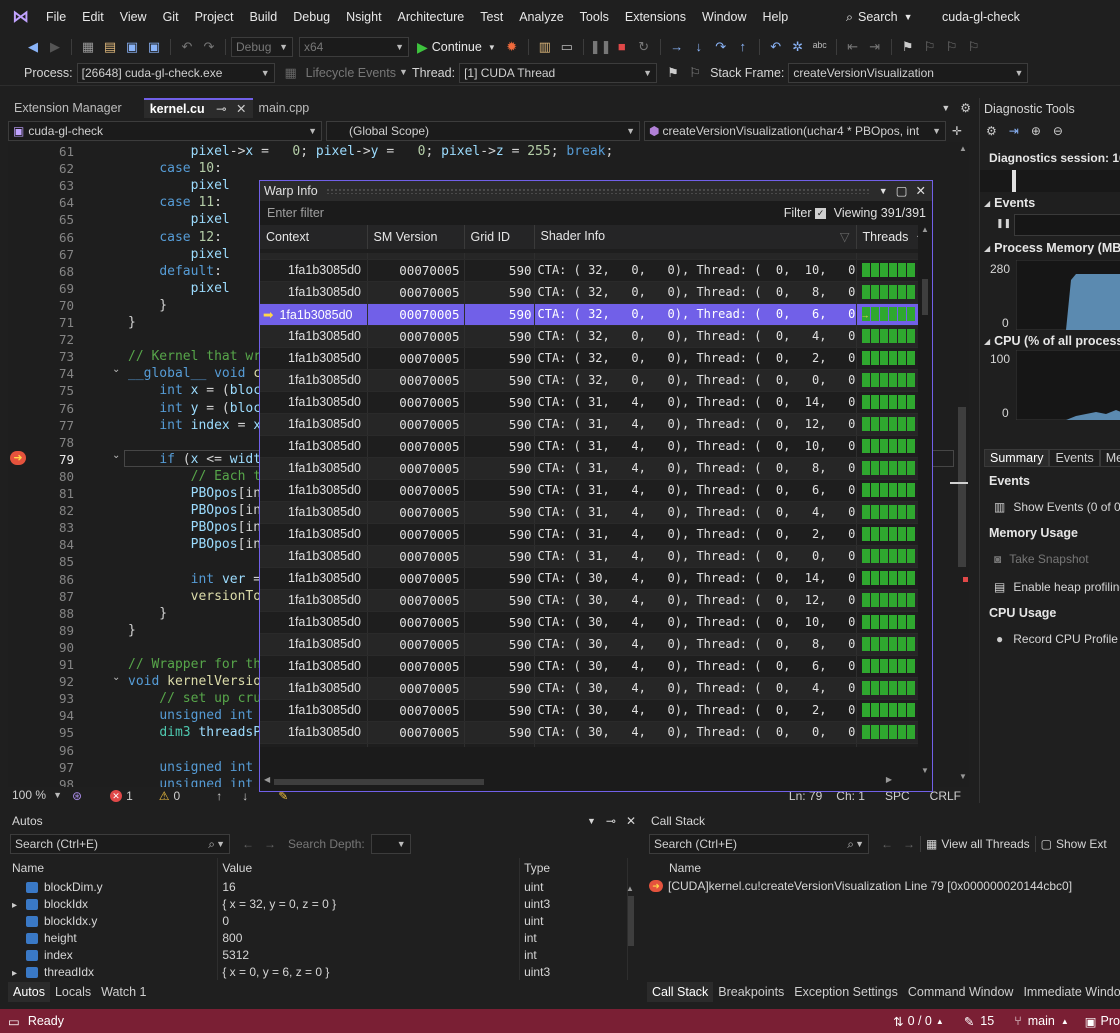  What do you see at coordinates (314, 237) in the screenshot?
I see `warp-column-context: Context` at bounding box center [314, 237].